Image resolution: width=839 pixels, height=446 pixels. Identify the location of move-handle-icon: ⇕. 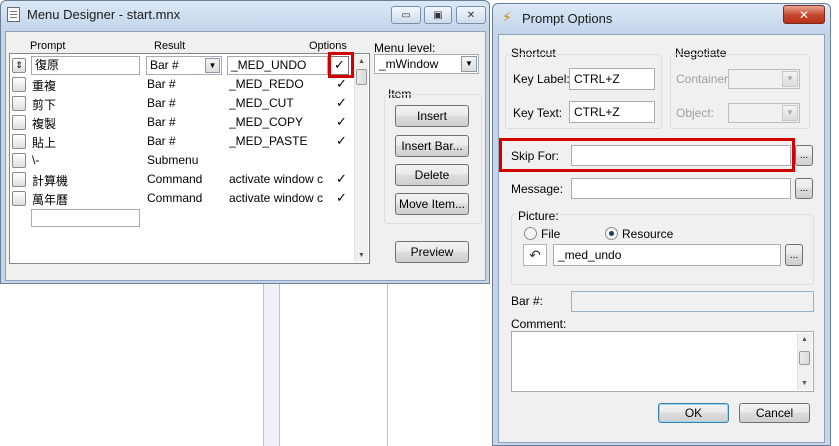
(19, 65).